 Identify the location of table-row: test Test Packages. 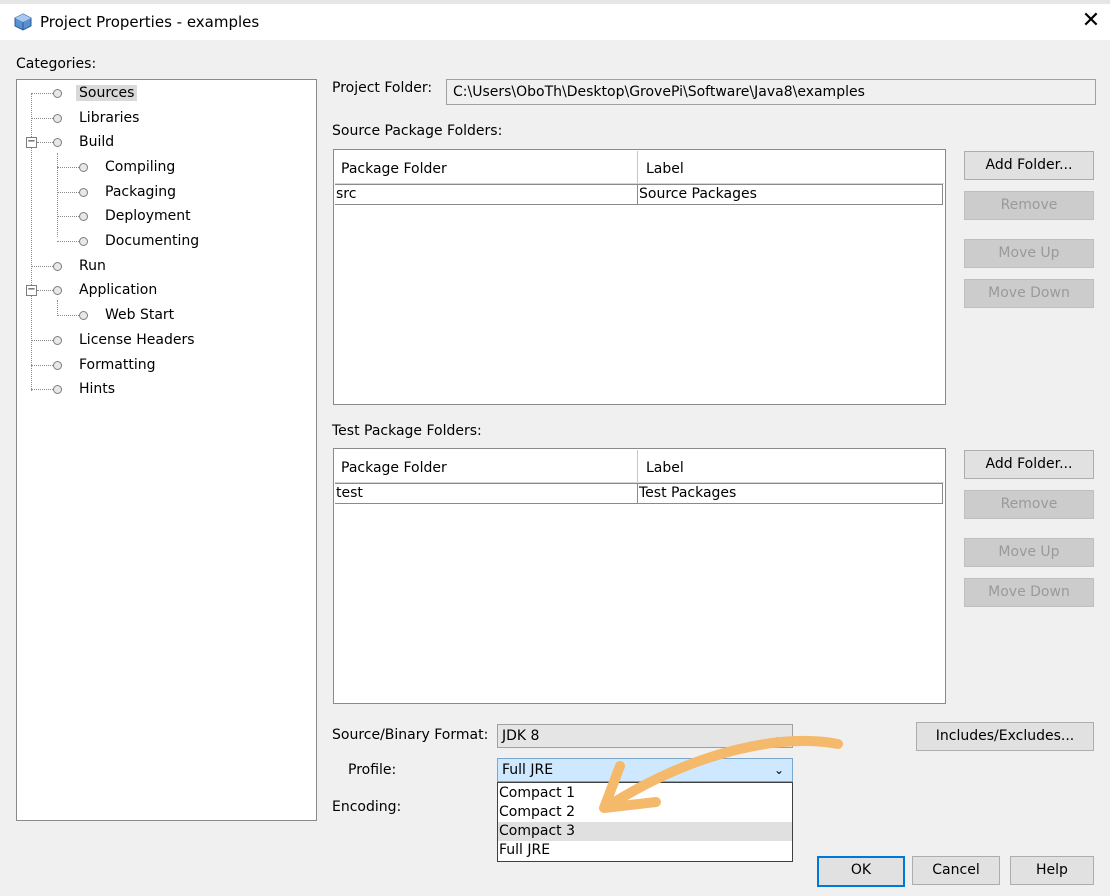
(639, 493).